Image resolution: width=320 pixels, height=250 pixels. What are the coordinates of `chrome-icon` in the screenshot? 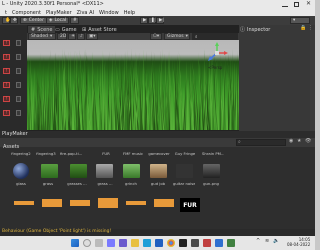 It's located at (171, 243).